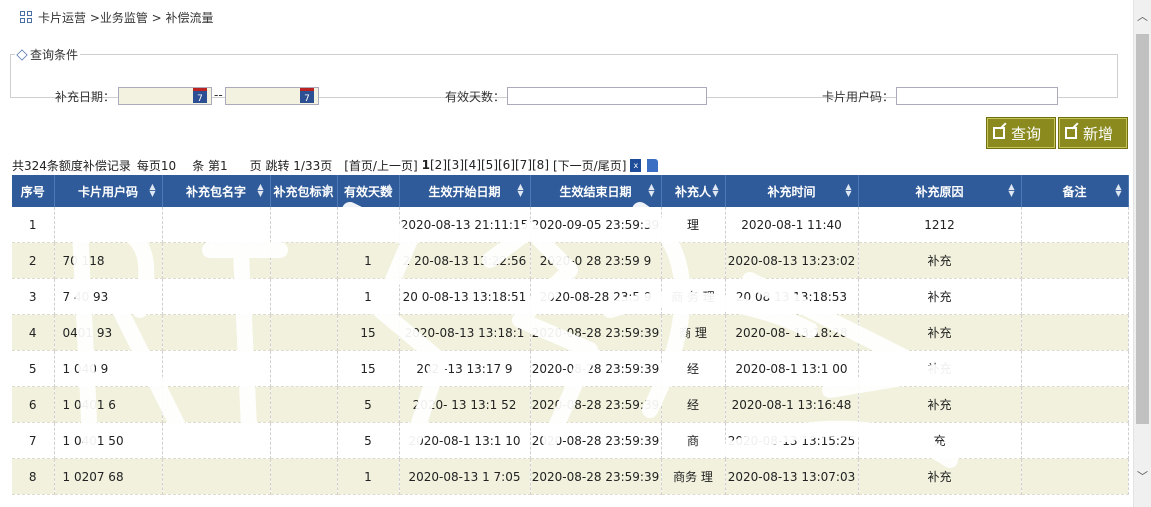  Describe the element at coordinates (465, 225) in the screenshot. I see `table-cell: 2020-08-13 21:11:15` at that location.